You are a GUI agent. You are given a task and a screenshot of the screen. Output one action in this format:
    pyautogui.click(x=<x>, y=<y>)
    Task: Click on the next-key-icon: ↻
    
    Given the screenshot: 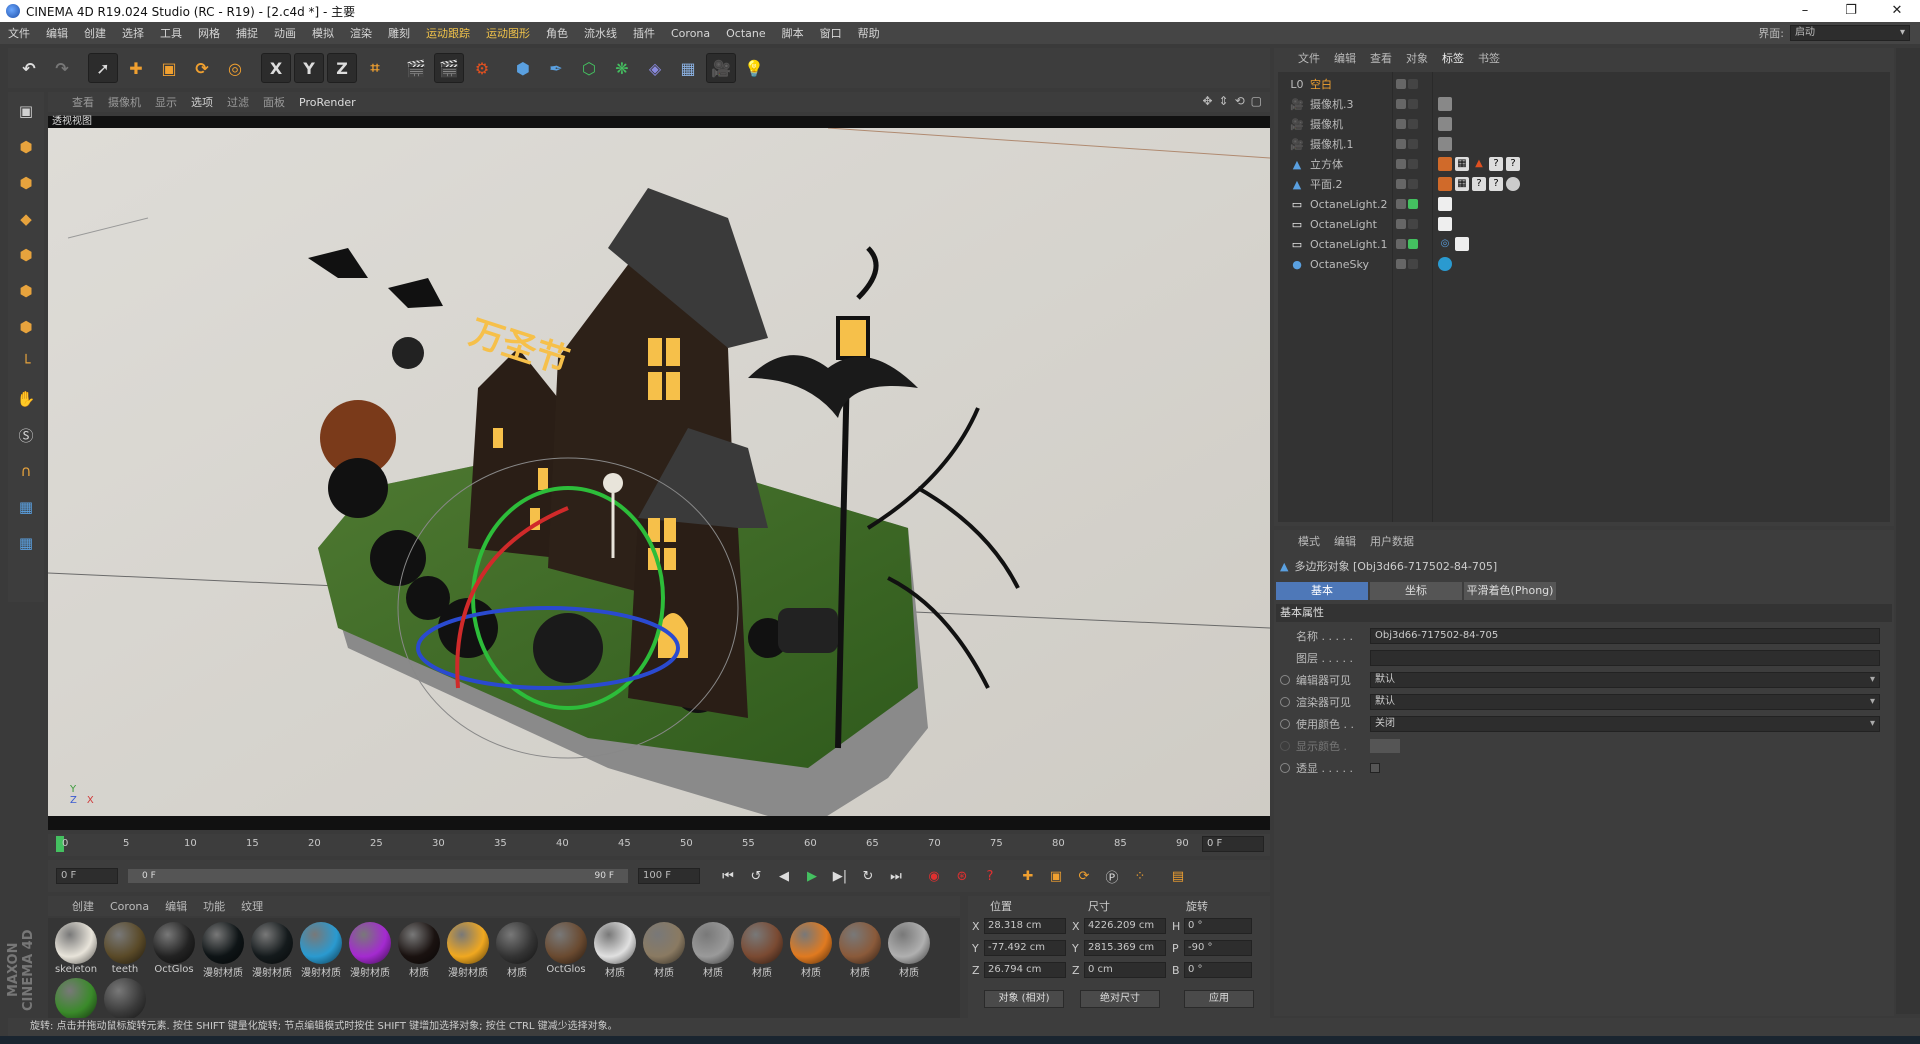 What is the action you would take?
    pyautogui.click(x=868, y=876)
    